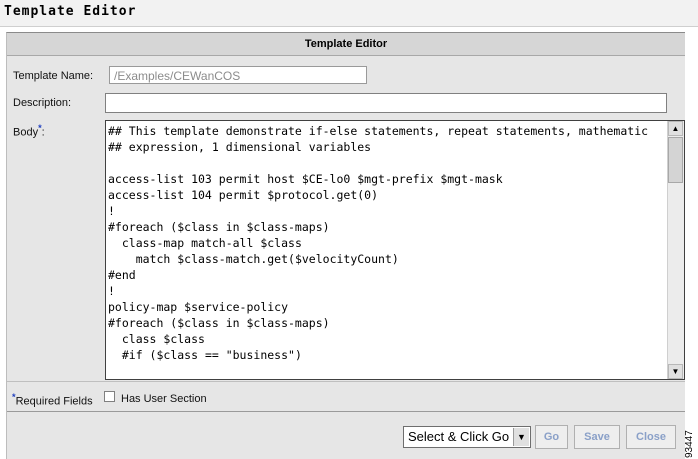 Image resolution: width=698 pixels, height=459 pixels. Describe the element at coordinates (109, 396) in the screenshot. I see `has-user-section-checkbox` at that location.